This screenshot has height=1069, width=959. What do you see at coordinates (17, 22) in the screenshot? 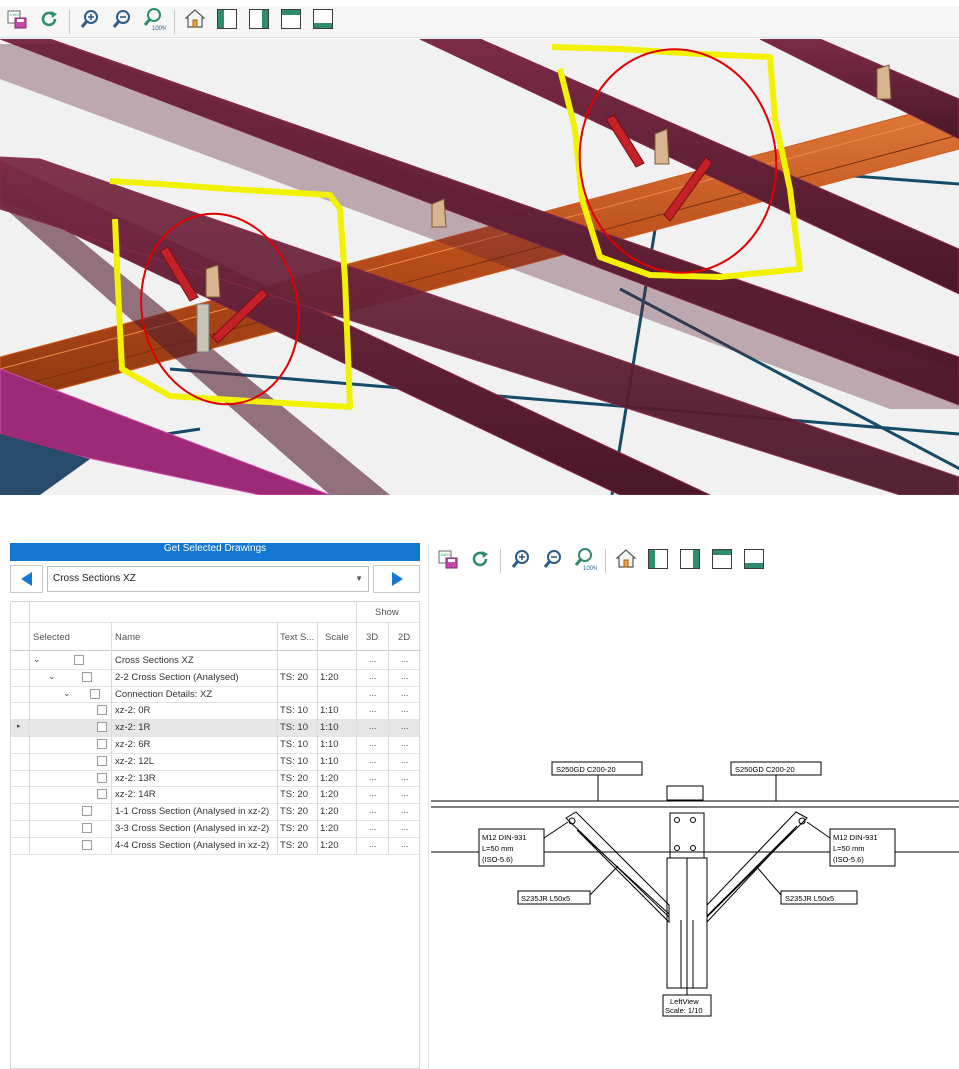
I see `save-button: DWG` at bounding box center [17, 22].